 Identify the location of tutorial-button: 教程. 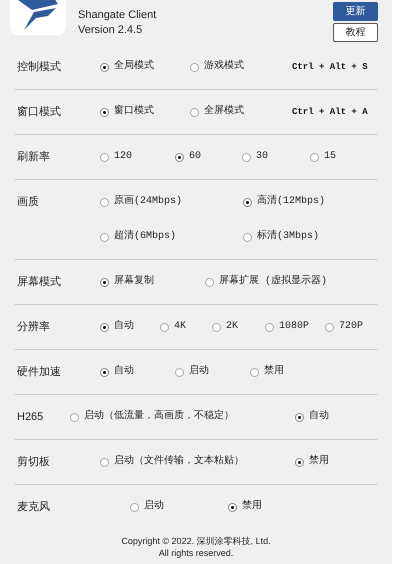
(355, 32).